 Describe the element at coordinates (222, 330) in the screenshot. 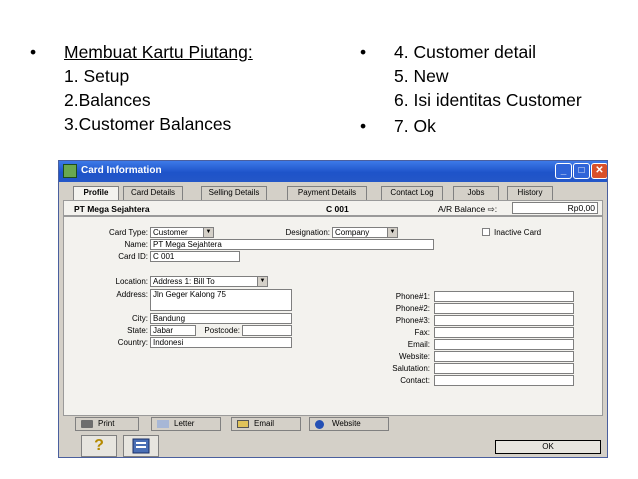

I see `postcode-label: Postcode:` at that location.